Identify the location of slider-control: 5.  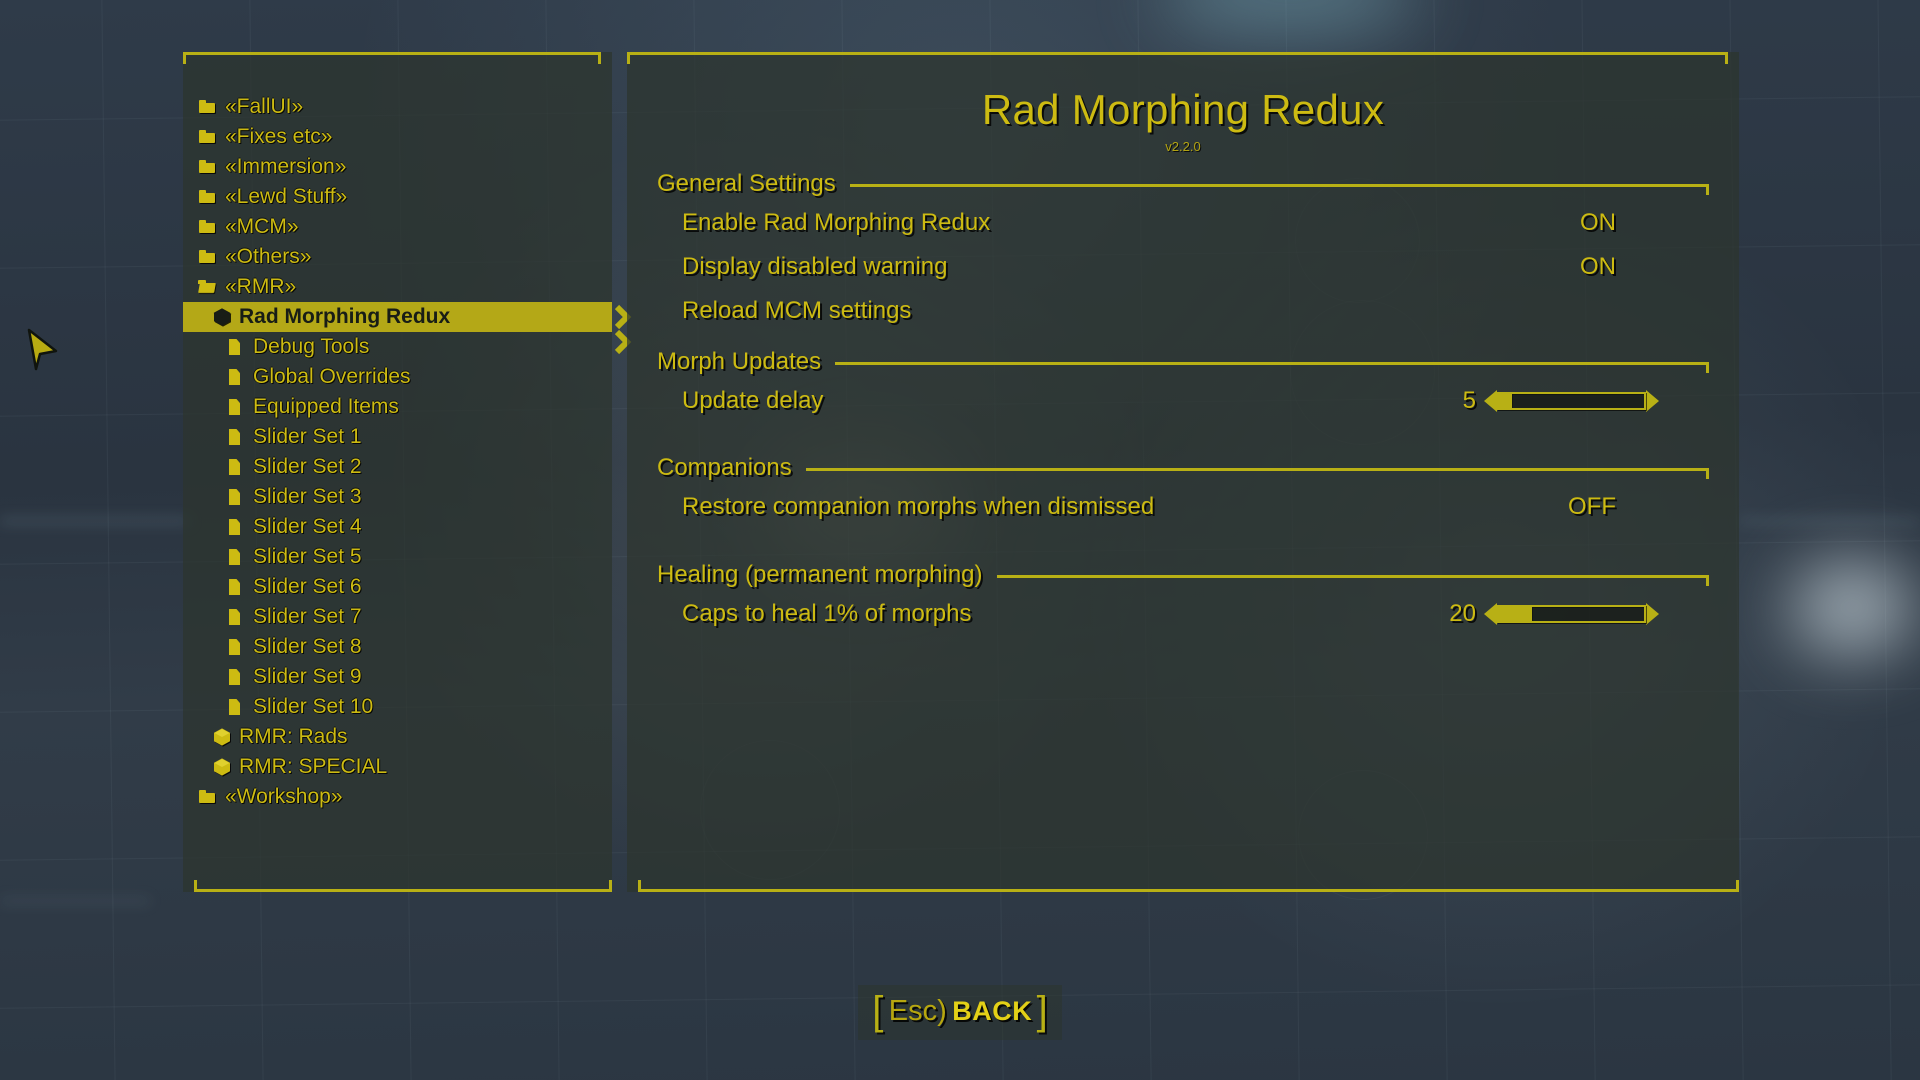
(1561, 401).